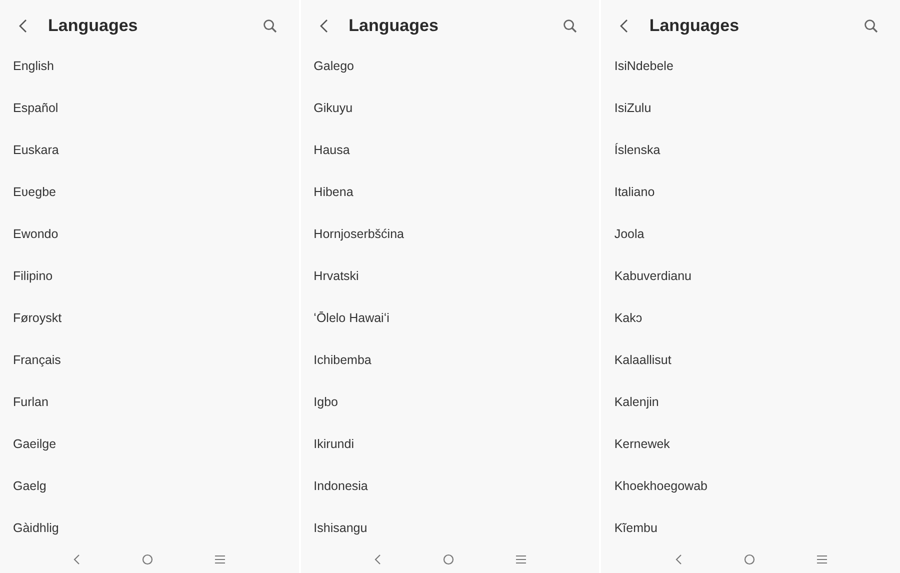 This screenshot has width=900, height=573. Describe the element at coordinates (34, 191) in the screenshot. I see `language-item: Eʋegbe` at that location.